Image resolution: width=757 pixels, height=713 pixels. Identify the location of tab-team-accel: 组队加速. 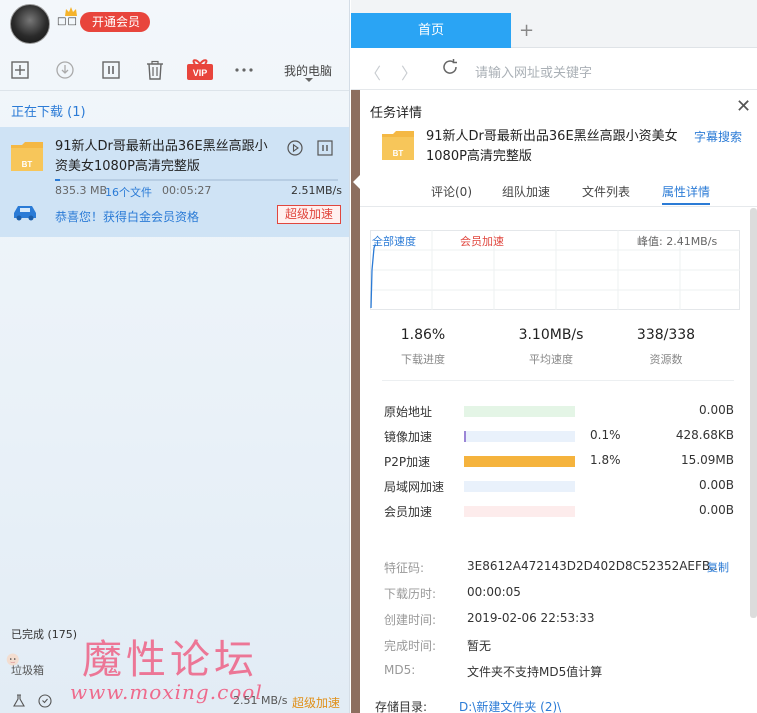
(526, 191).